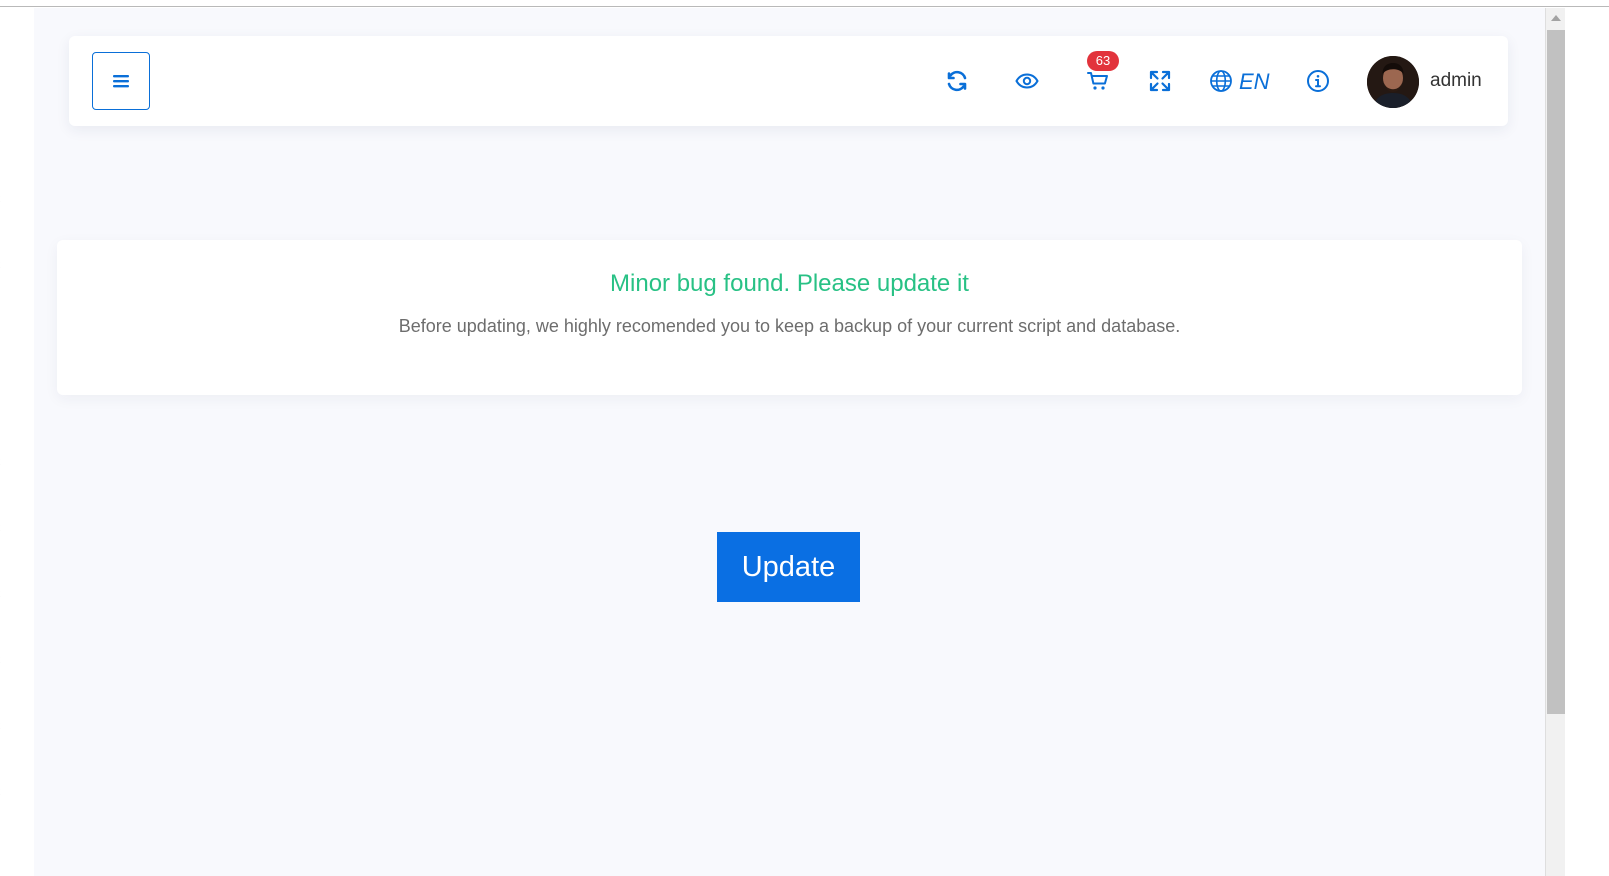 The width and height of the screenshot is (1609, 876). I want to click on user-photo-icon, so click(1393, 82).